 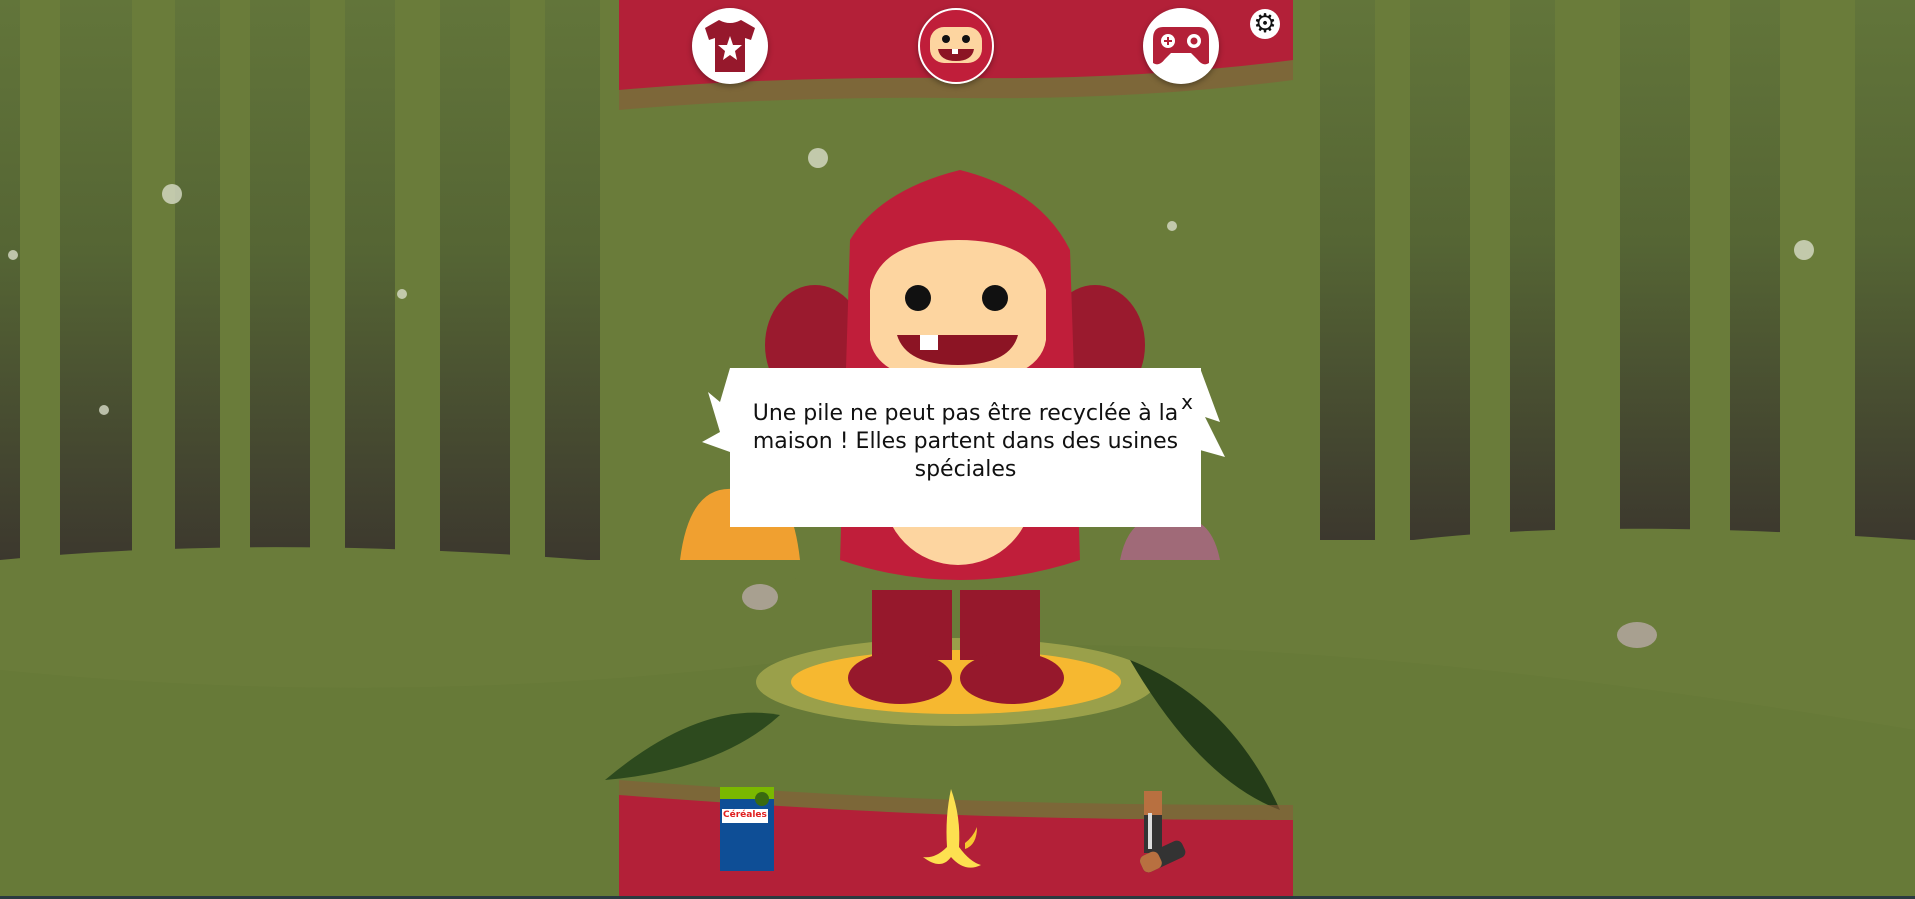 I want to click on monster-face-icon, so click(x=956, y=45).